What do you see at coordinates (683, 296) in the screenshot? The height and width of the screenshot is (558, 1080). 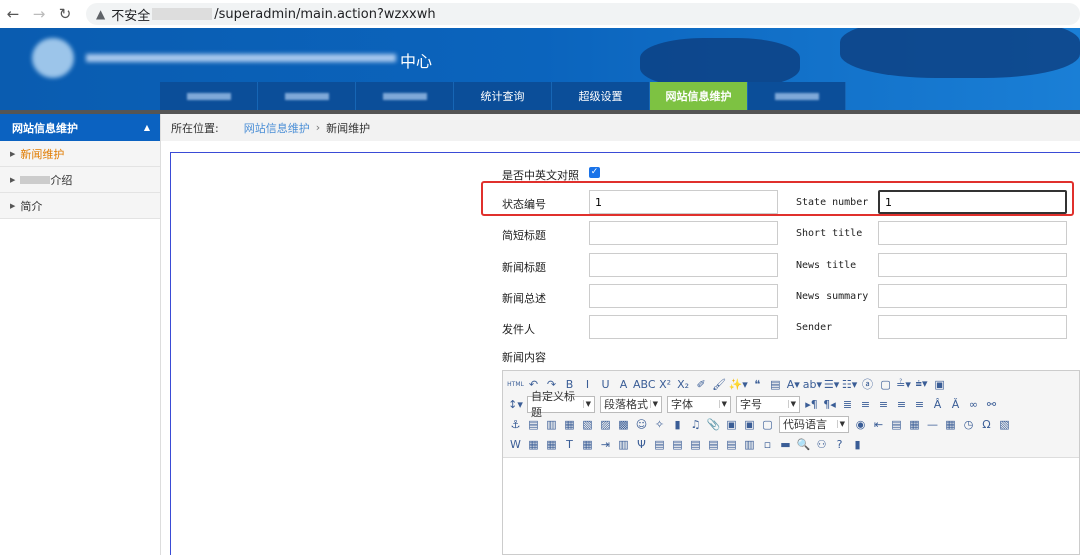 I see `summary-cn-input` at bounding box center [683, 296].